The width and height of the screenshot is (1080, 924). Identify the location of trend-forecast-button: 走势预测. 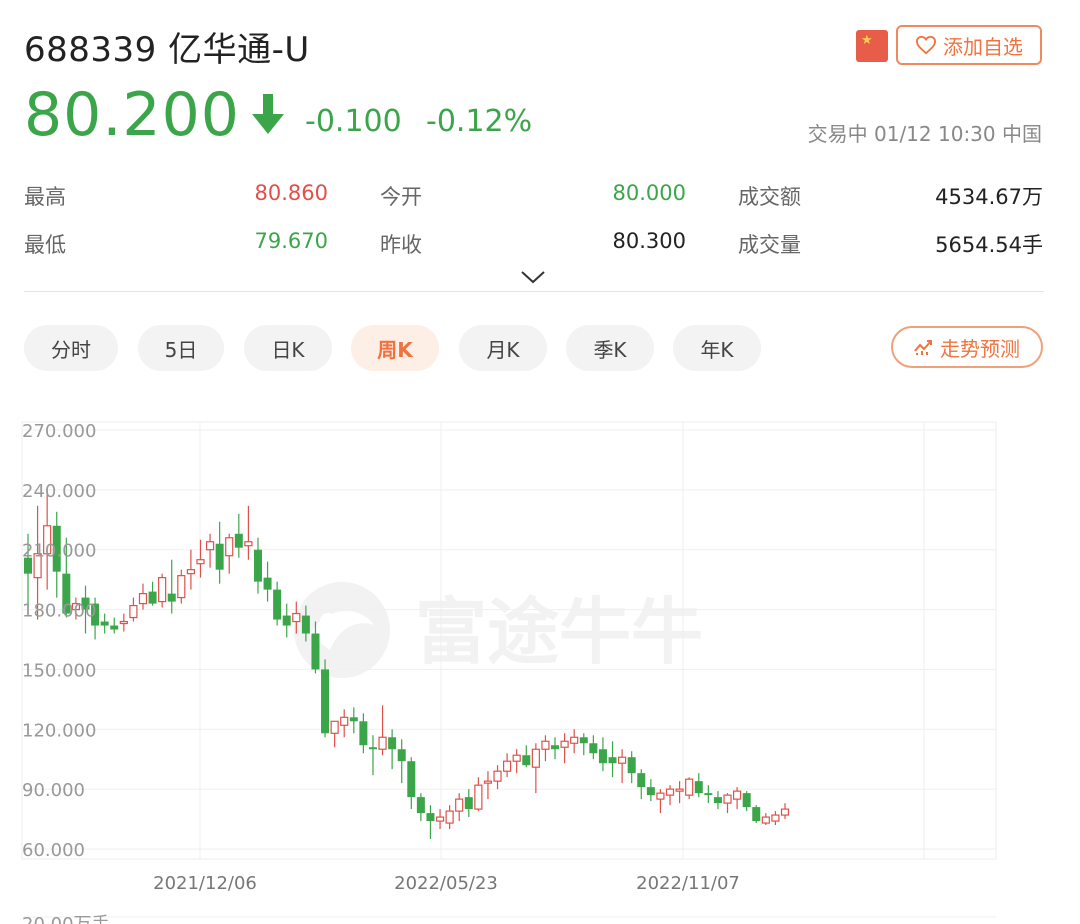
(967, 347).